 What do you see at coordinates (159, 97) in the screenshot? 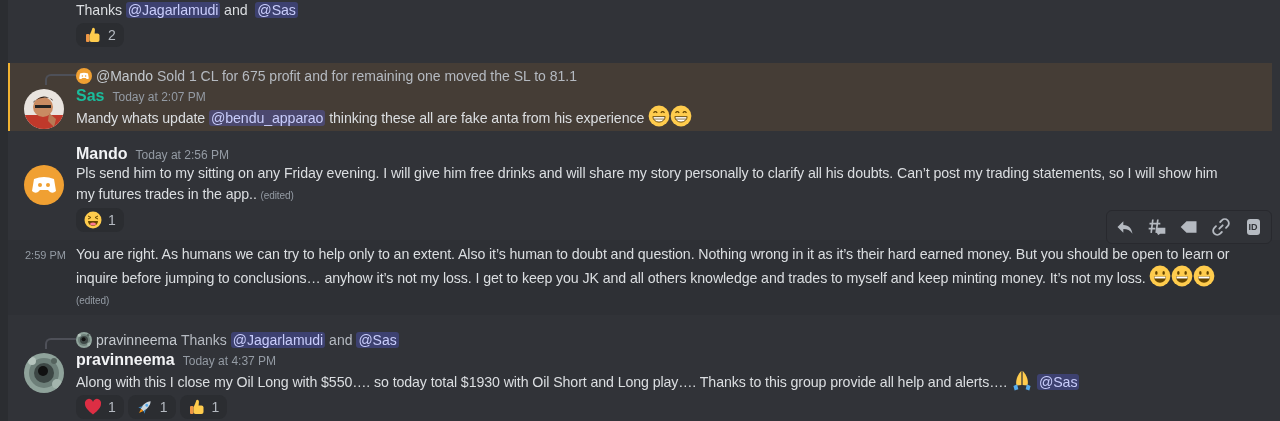
I see `timestamp: Today at 2:07 PM` at bounding box center [159, 97].